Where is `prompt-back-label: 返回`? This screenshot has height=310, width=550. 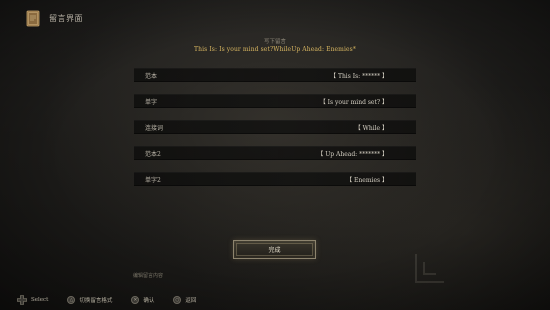 prompt-back-label: 返回 is located at coordinates (191, 301).